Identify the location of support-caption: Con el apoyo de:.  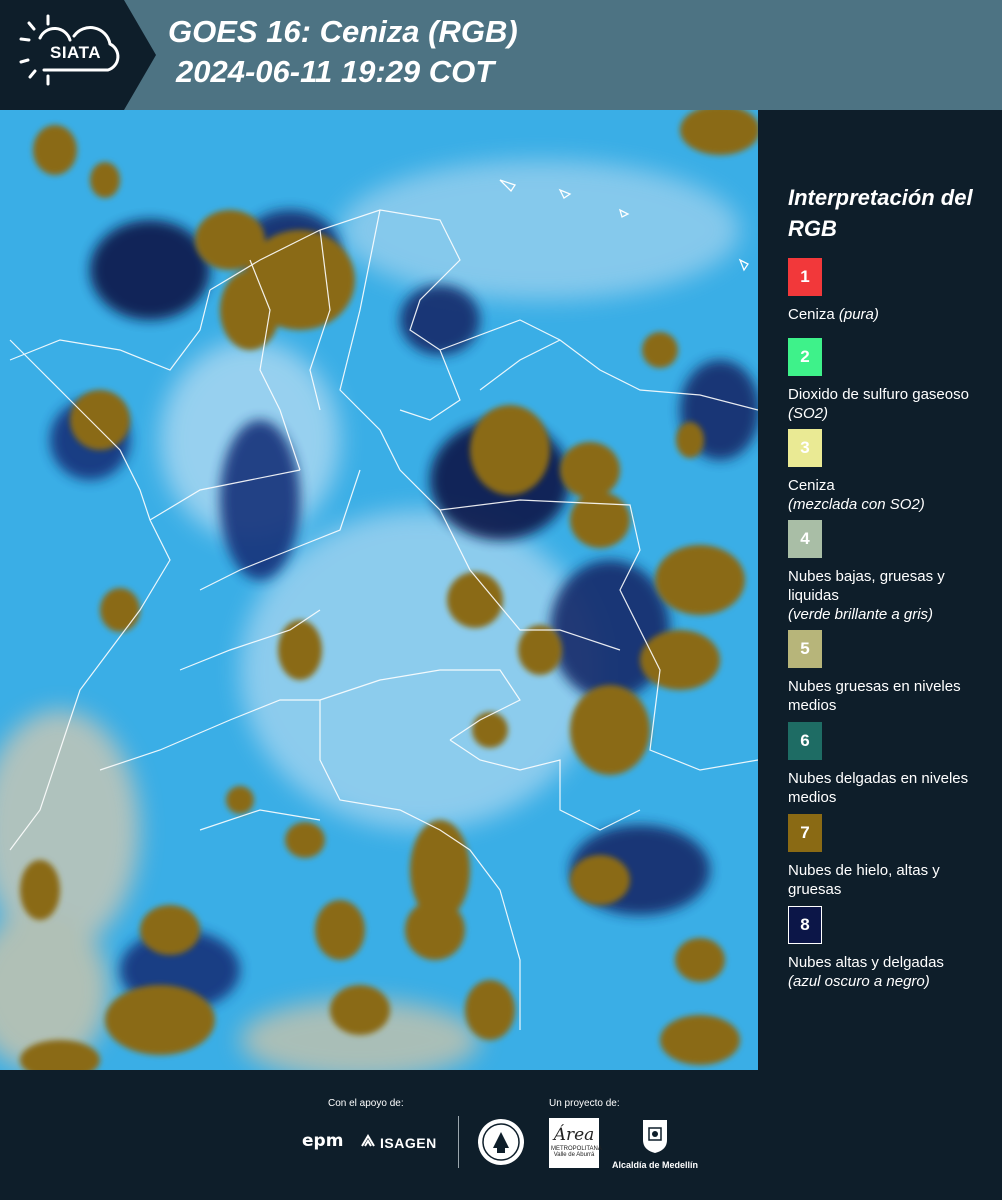
(366, 1103).